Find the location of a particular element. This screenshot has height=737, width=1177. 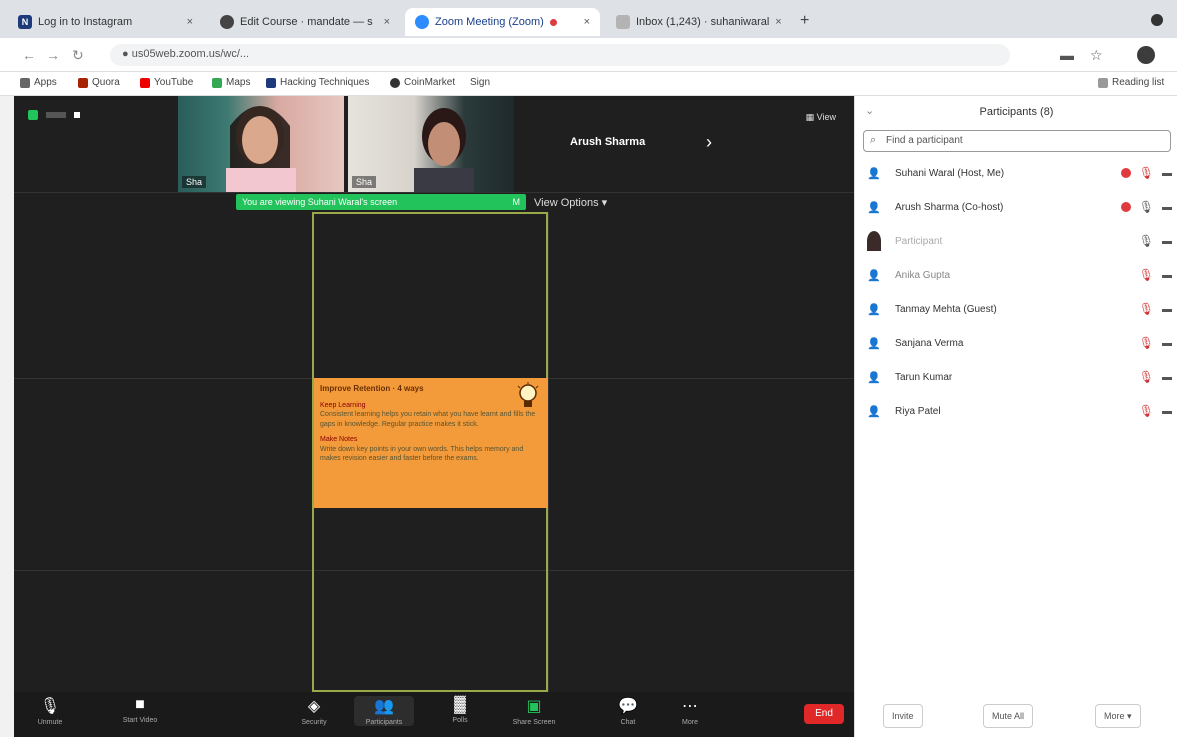

participant-search-input: ⌕ Find a participant is located at coordinates (1017, 141).